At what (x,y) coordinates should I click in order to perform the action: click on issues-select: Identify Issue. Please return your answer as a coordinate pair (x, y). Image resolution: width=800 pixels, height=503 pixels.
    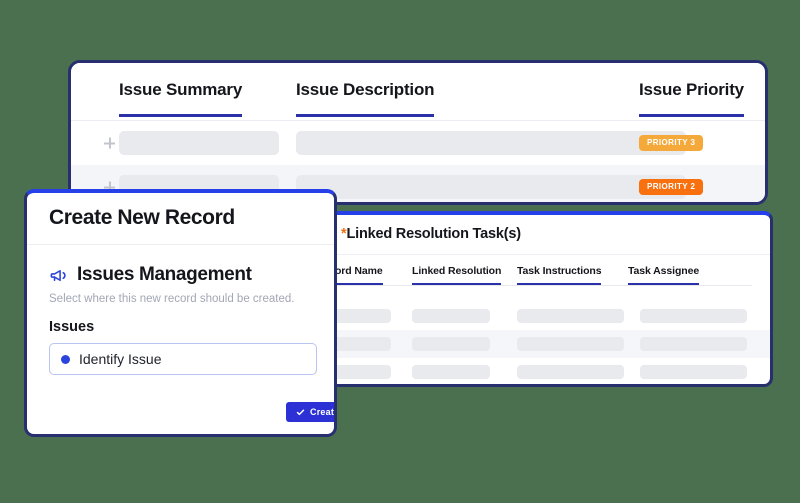
    Looking at the image, I should click on (183, 359).